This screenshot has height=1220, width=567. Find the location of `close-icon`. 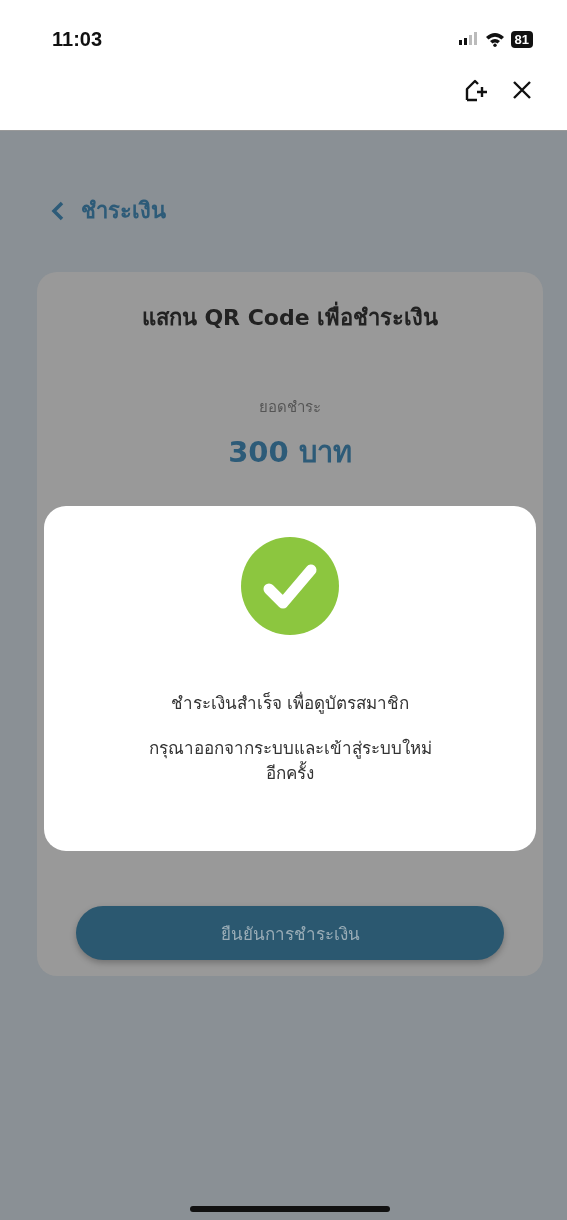

close-icon is located at coordinates (522, 90).